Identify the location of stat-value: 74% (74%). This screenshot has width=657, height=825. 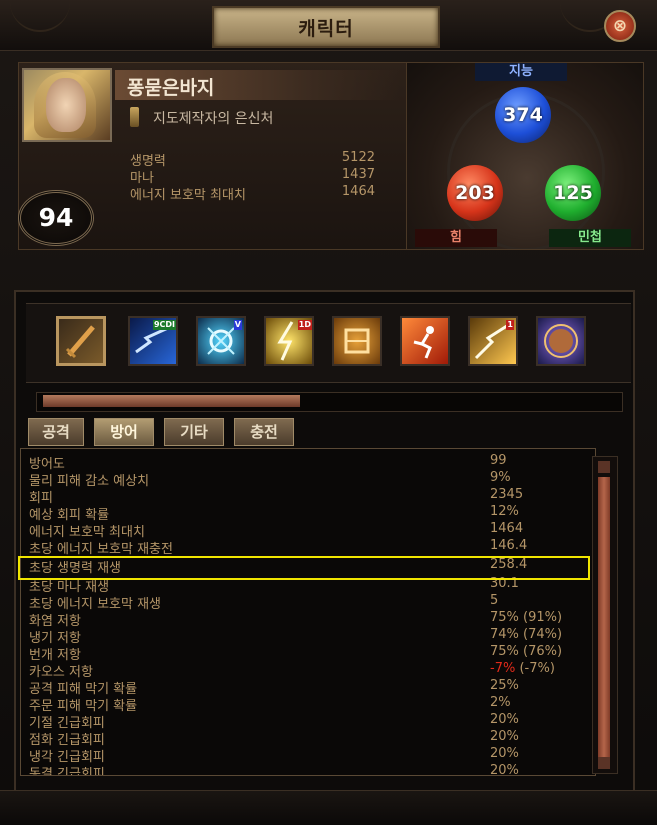
(526, 634).